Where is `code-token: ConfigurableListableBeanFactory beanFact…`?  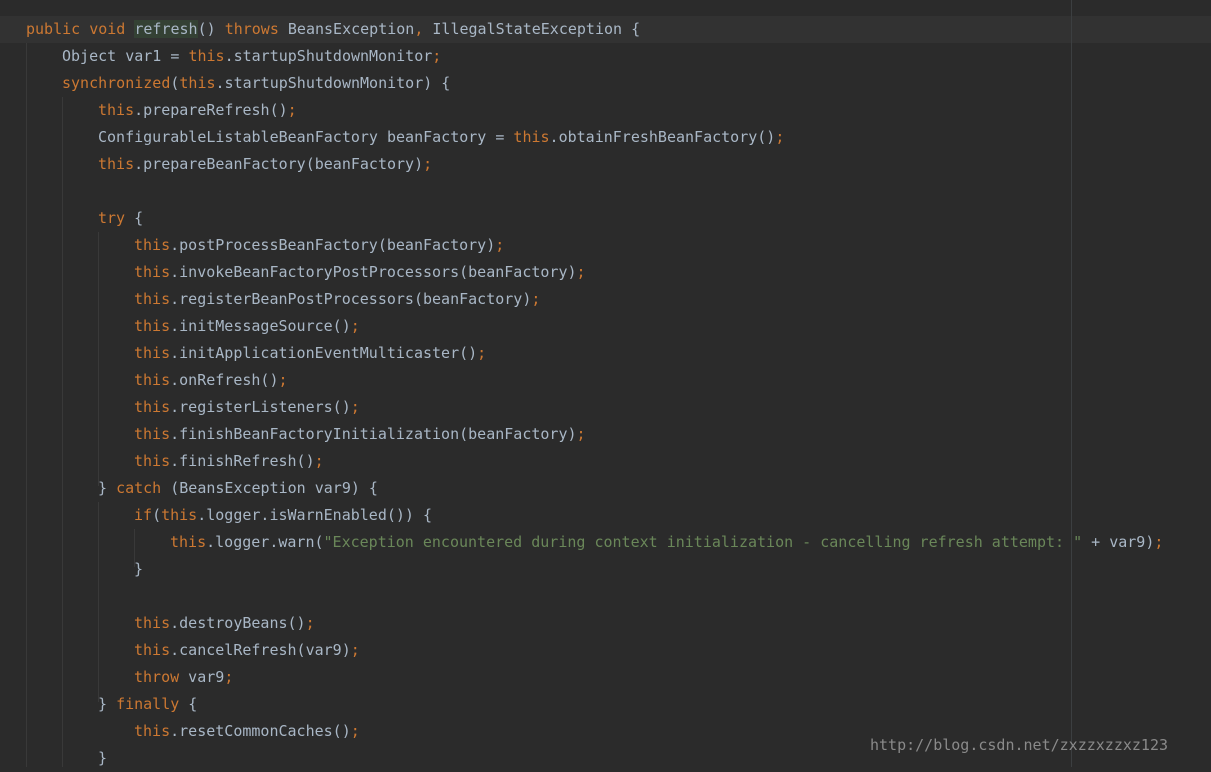
code-token: ConfigurableListableBeanFactory beanFact… is located at coordinates (306, 137).